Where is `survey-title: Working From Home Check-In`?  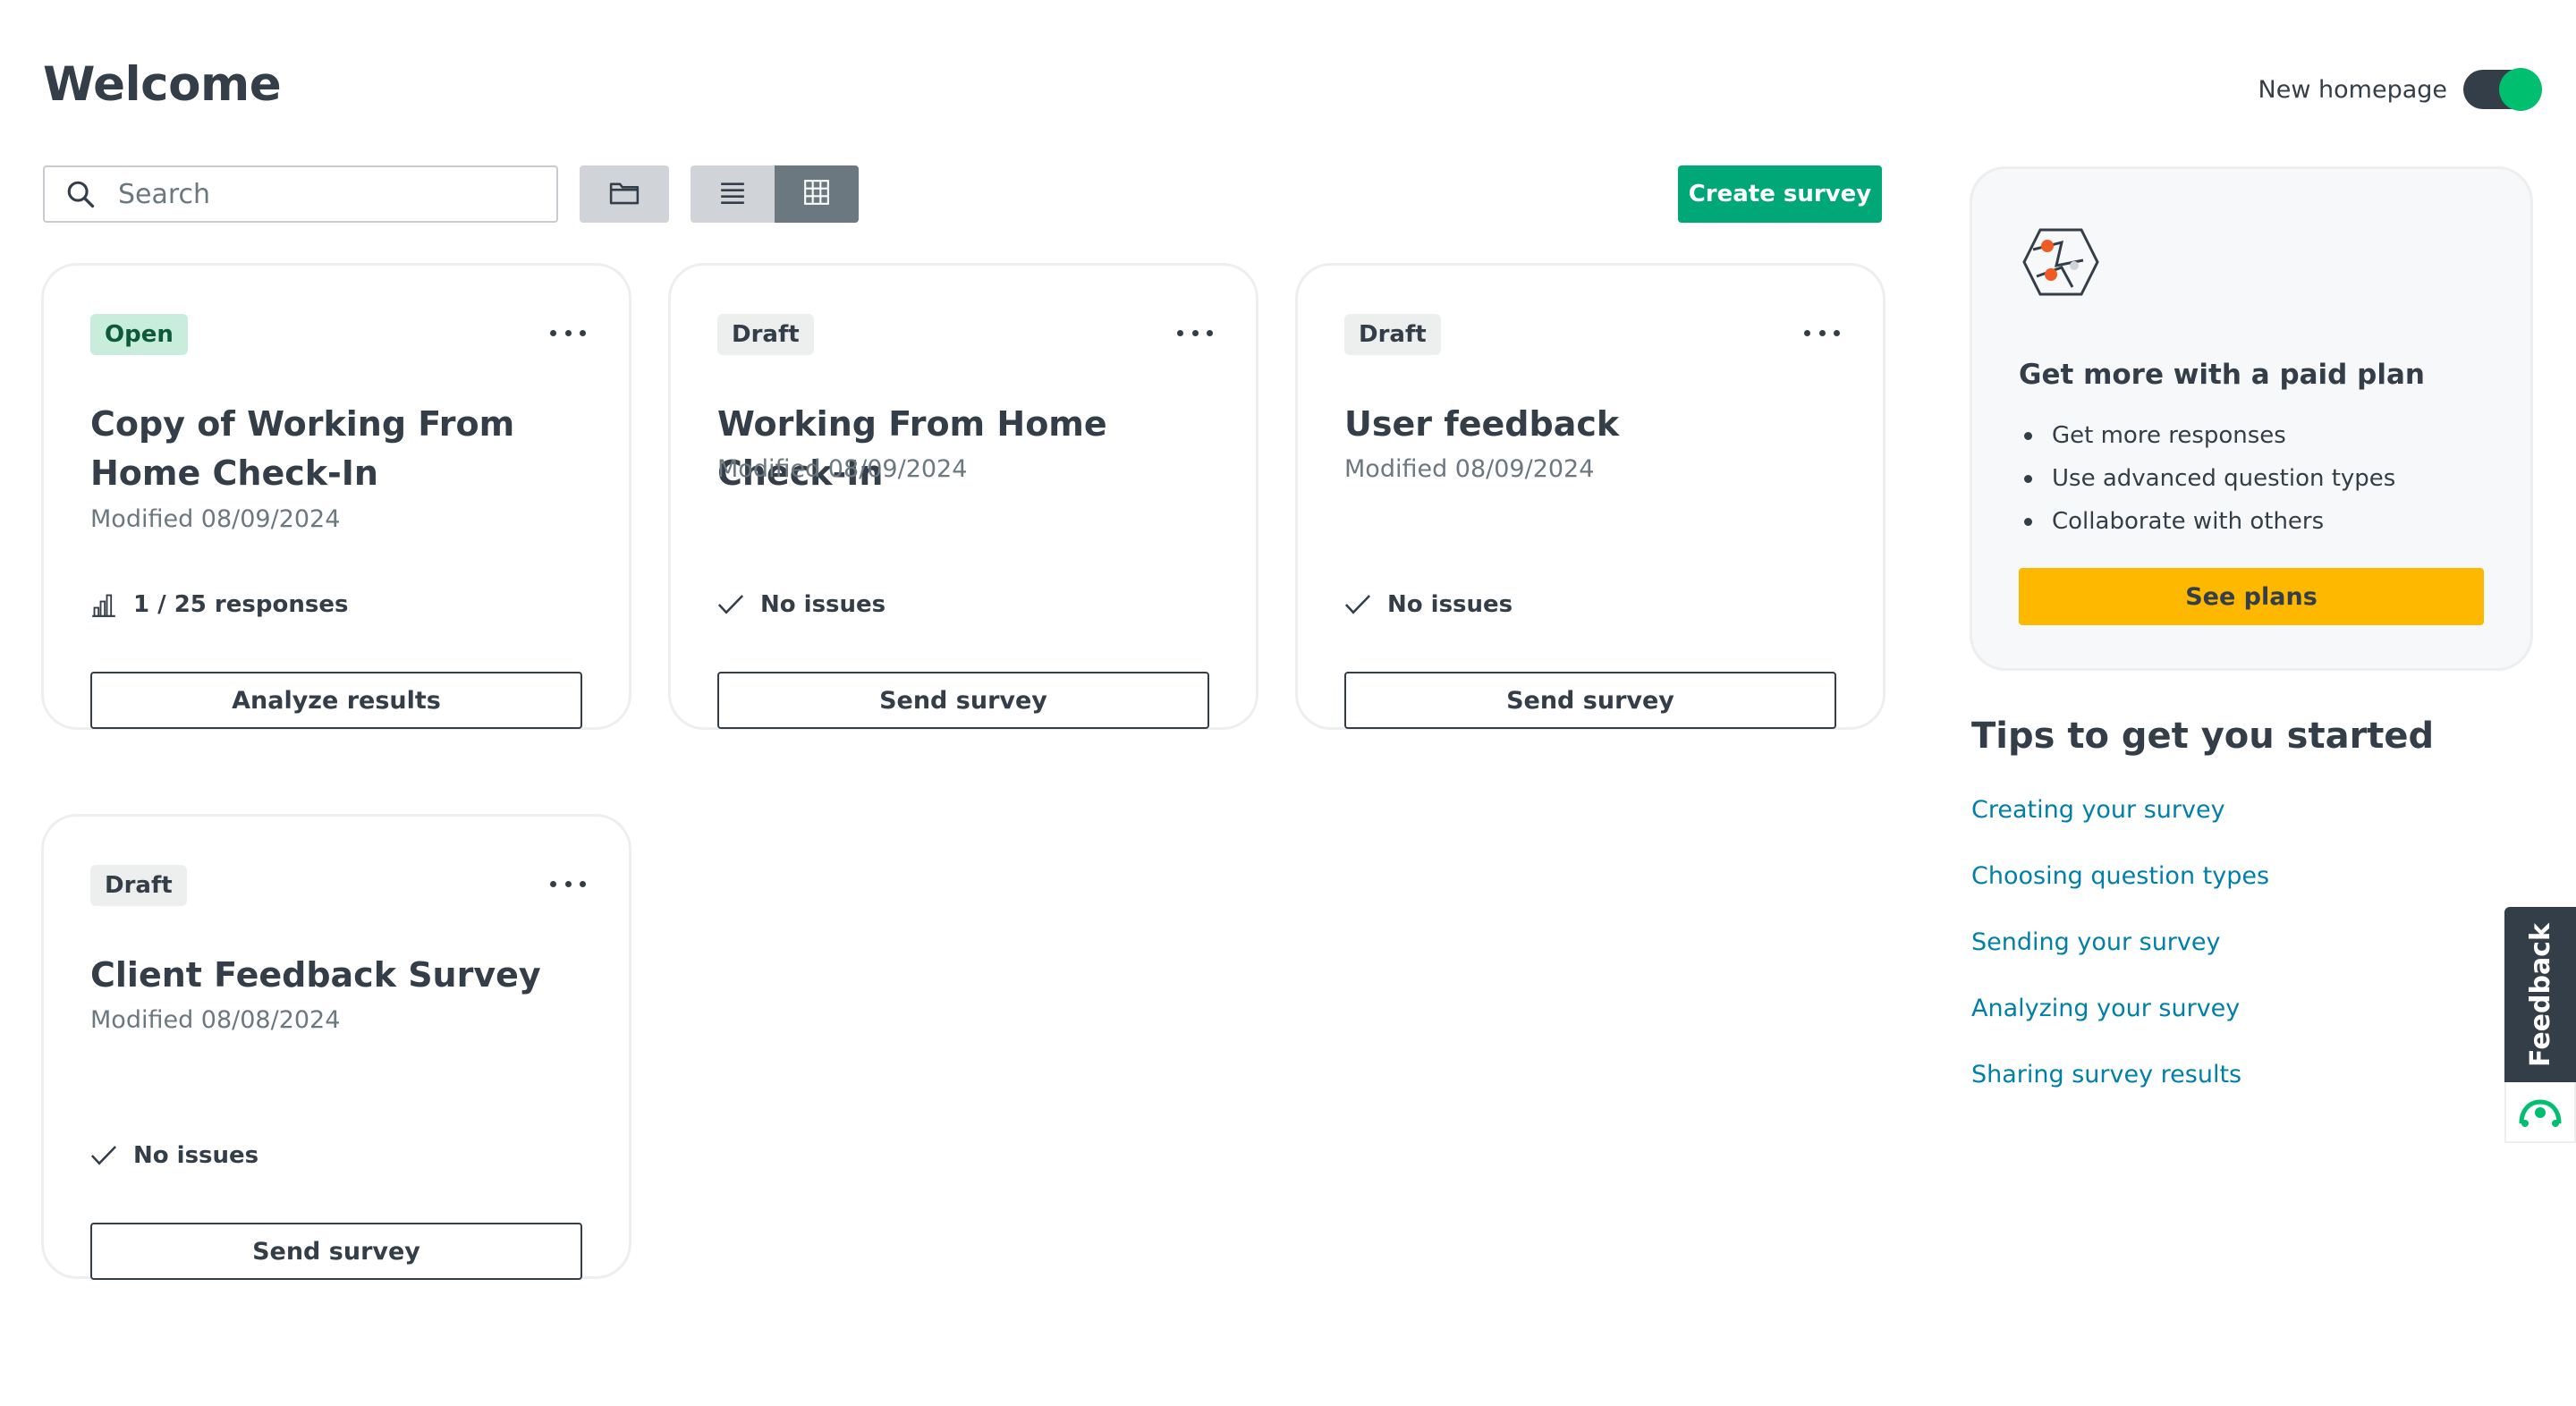 survey-title: Working From Home Check-In is located at coordinates (972, 449).